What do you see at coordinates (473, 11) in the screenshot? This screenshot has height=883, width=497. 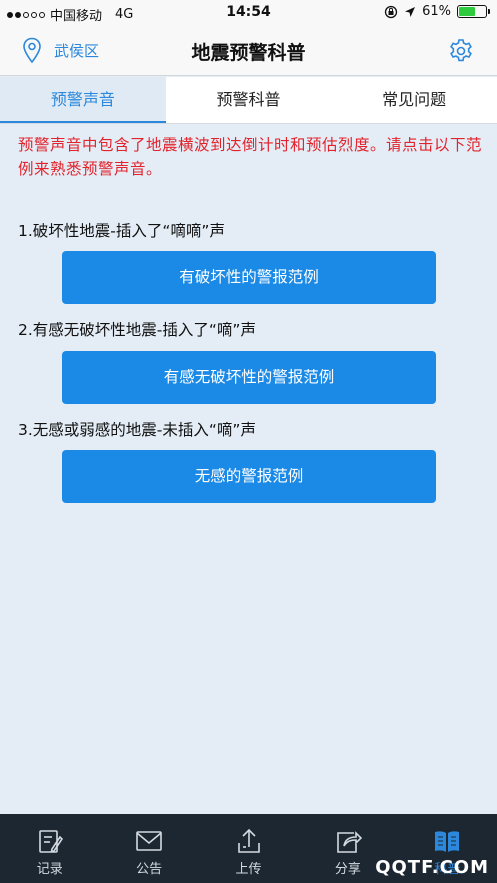 I see `battery-icon` at bounding box center [473, 11].